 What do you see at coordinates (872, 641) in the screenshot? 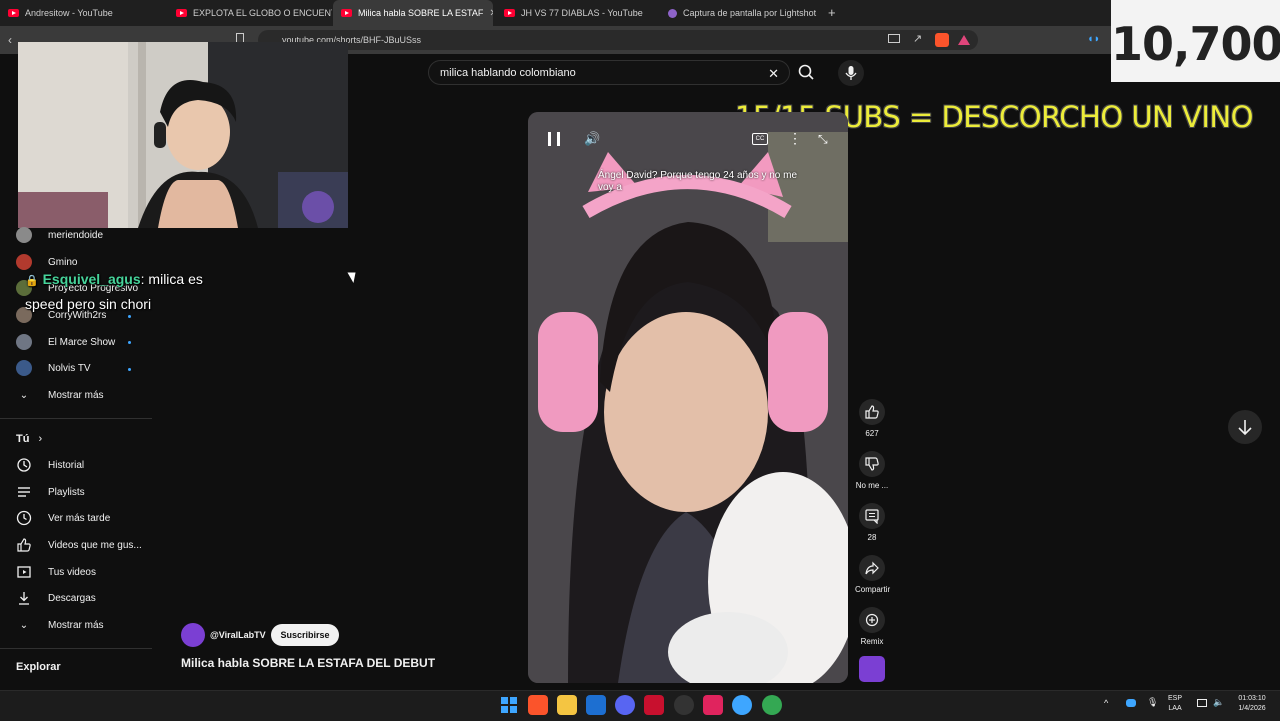
I see `remix-label: Remix` at bounding box center [872, 641].